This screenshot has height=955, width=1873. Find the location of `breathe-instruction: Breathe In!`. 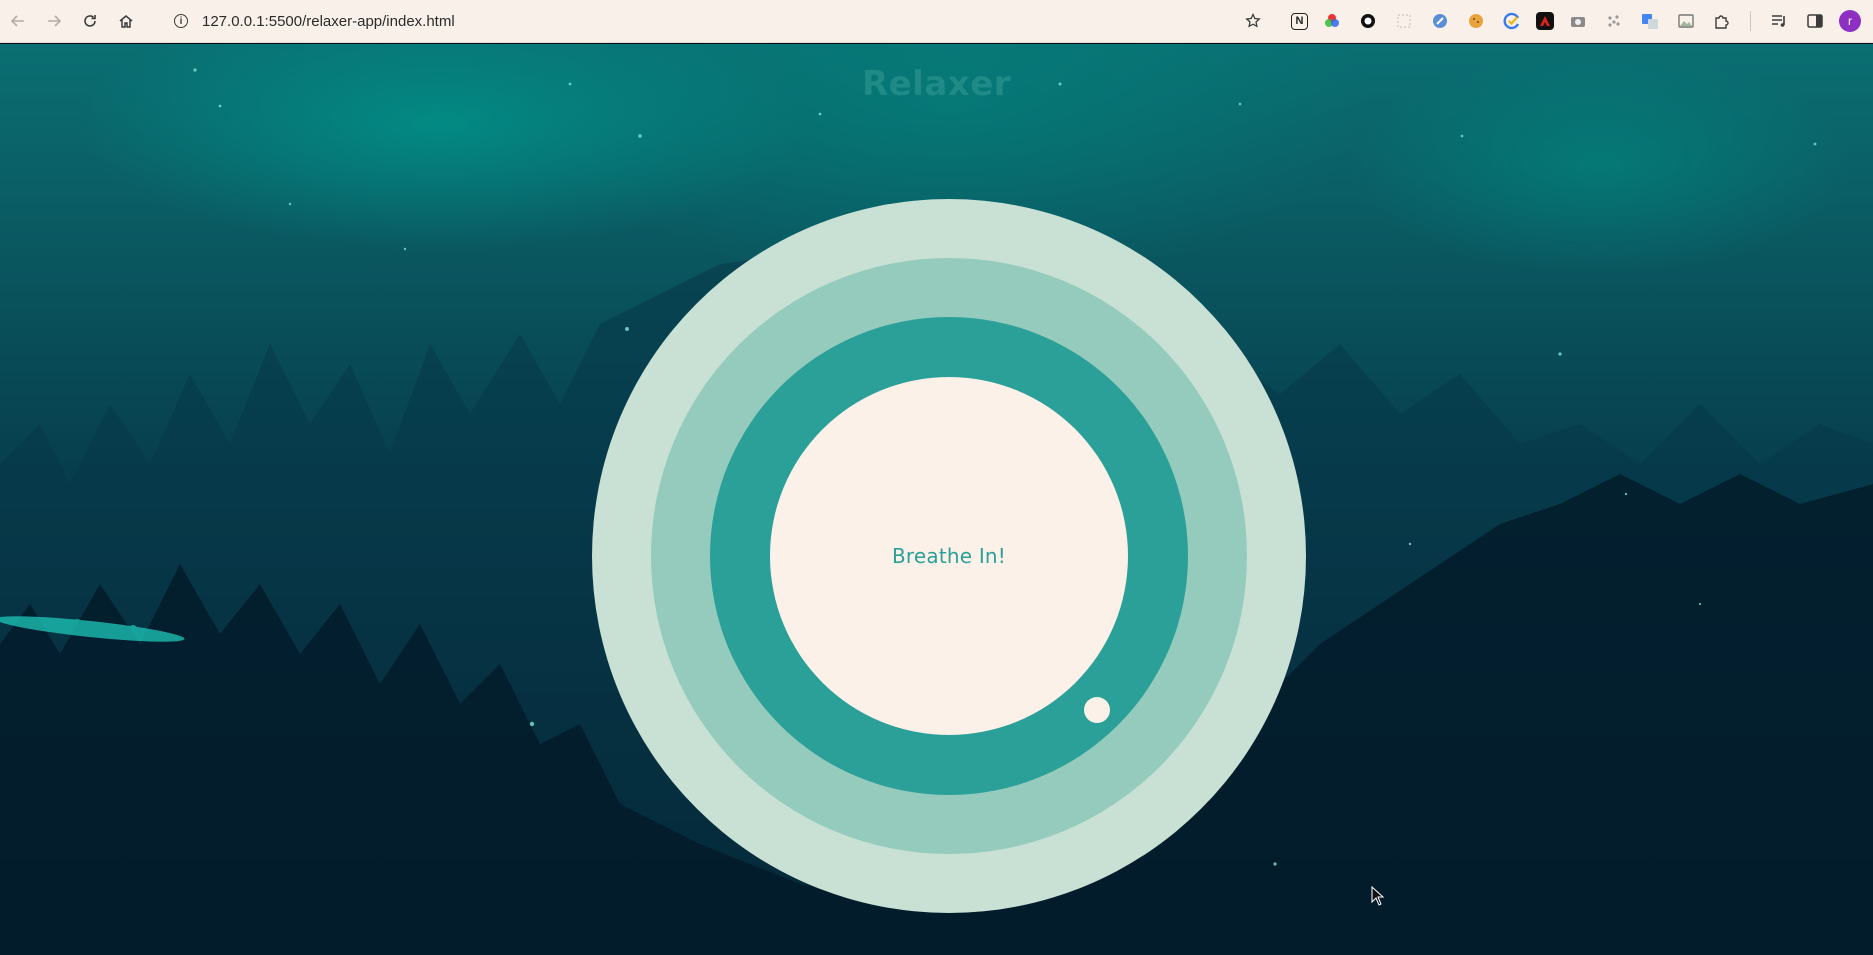

breathe-instruction: Breathe In! is located at coordinates (949, 556).